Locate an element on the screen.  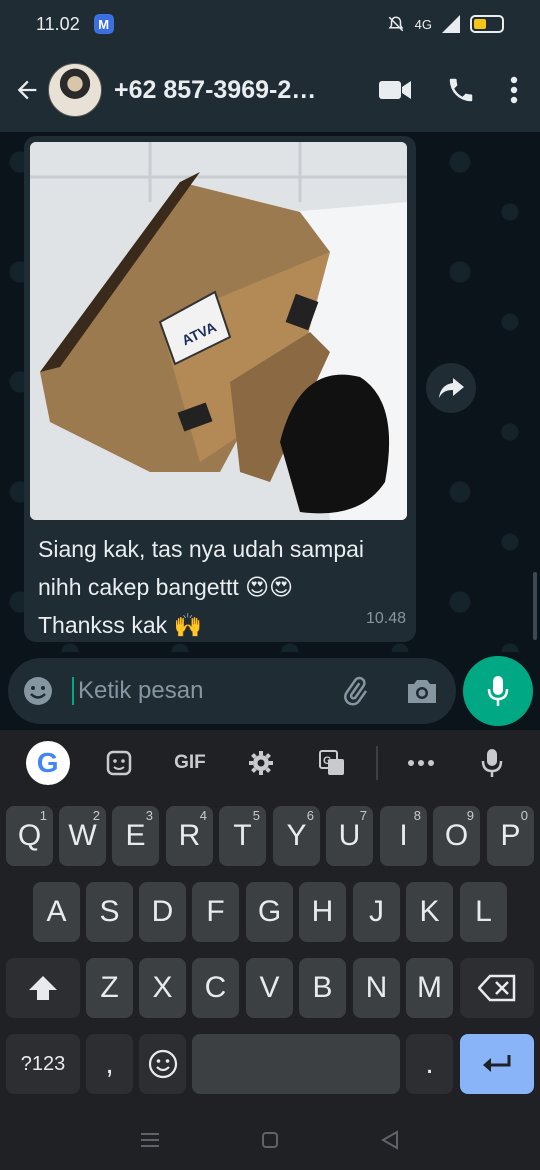
app-notification-icon: M is located at coordinates (103, 24).